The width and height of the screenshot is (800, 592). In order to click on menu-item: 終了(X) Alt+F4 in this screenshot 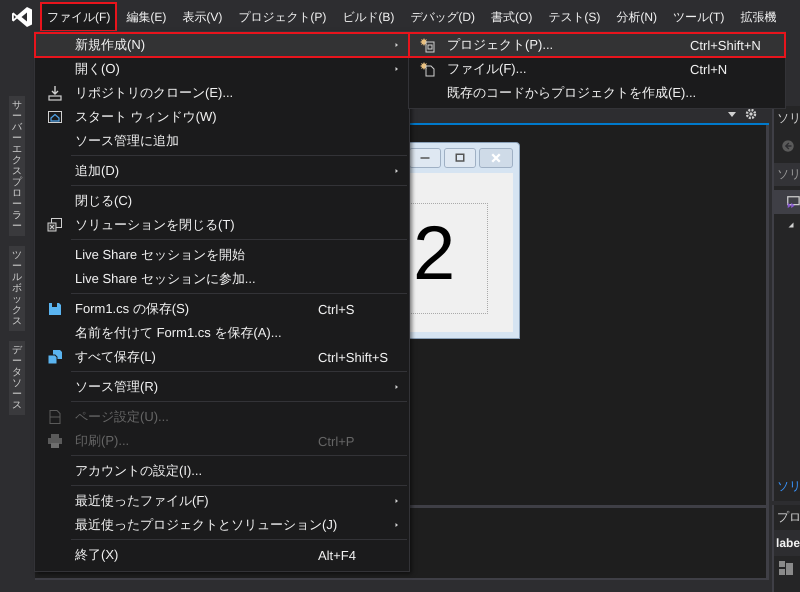, I will do `click(222, 555)`.